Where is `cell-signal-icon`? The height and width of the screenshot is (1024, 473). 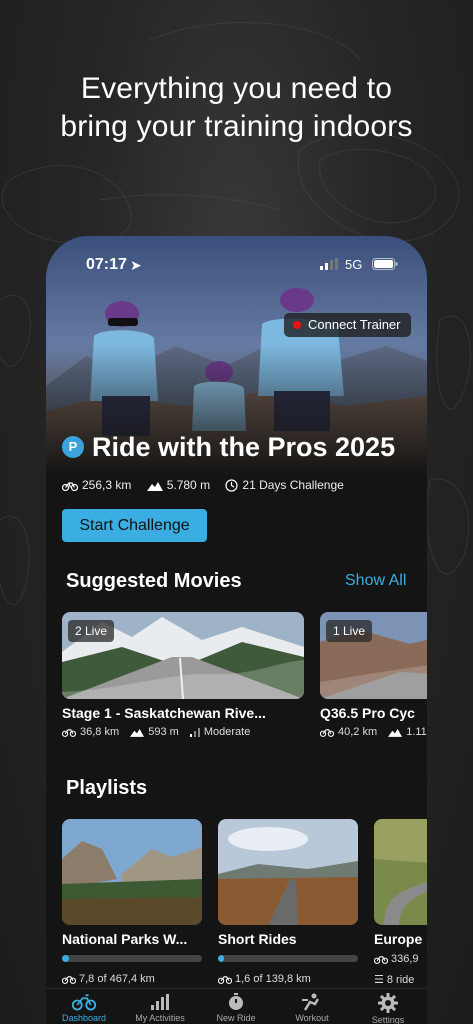
cell-signal-icon is located at coordinates (329, 264).